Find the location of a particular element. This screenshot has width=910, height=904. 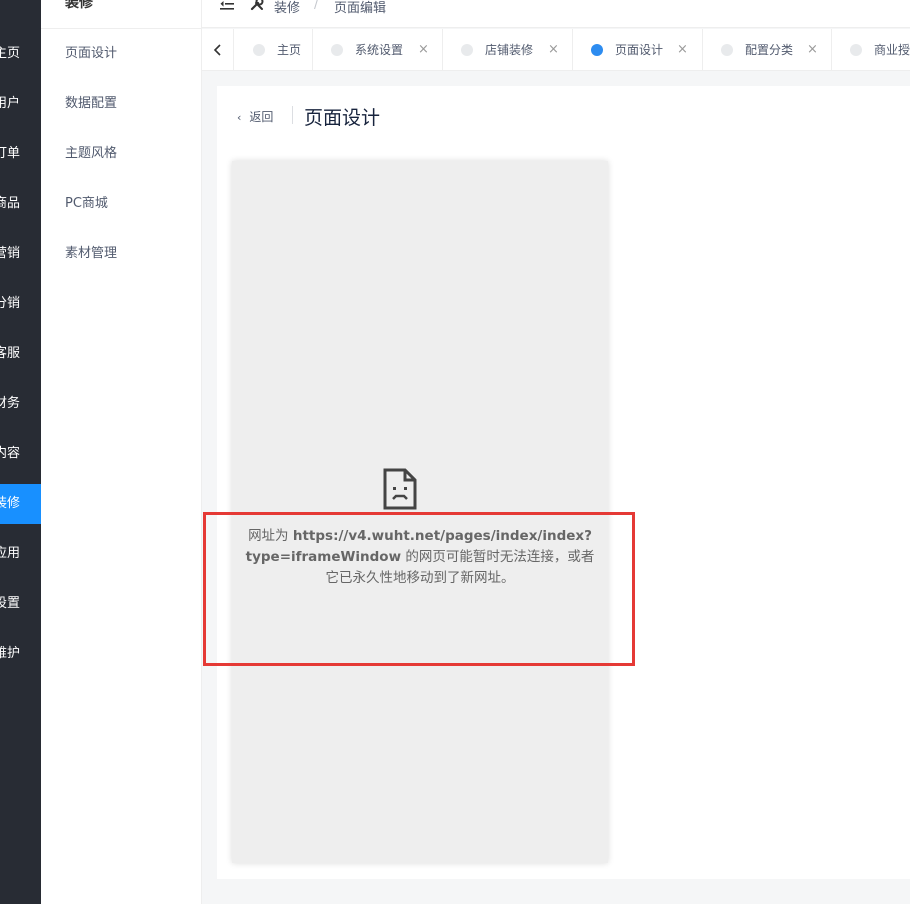

tab-label: 主页 is located at coordinates (289, 50).